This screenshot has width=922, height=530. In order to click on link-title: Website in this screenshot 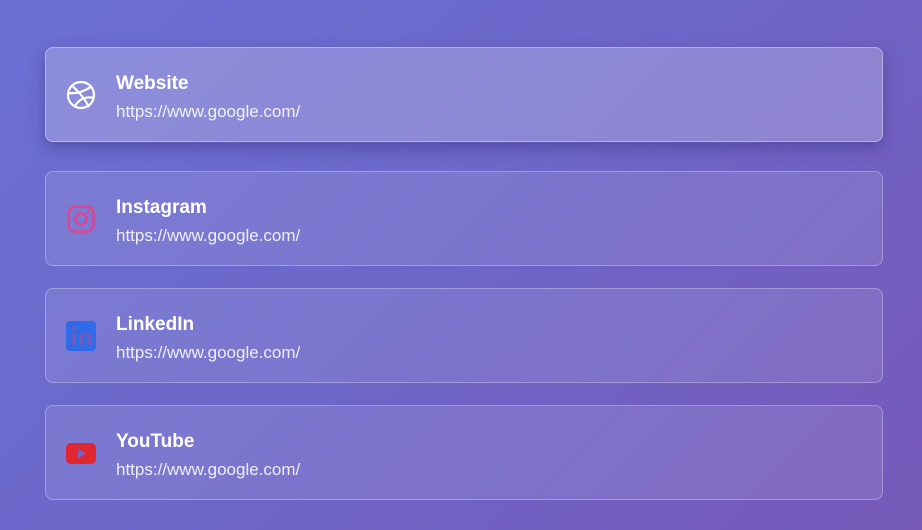, I will do `click(152, 83)`.